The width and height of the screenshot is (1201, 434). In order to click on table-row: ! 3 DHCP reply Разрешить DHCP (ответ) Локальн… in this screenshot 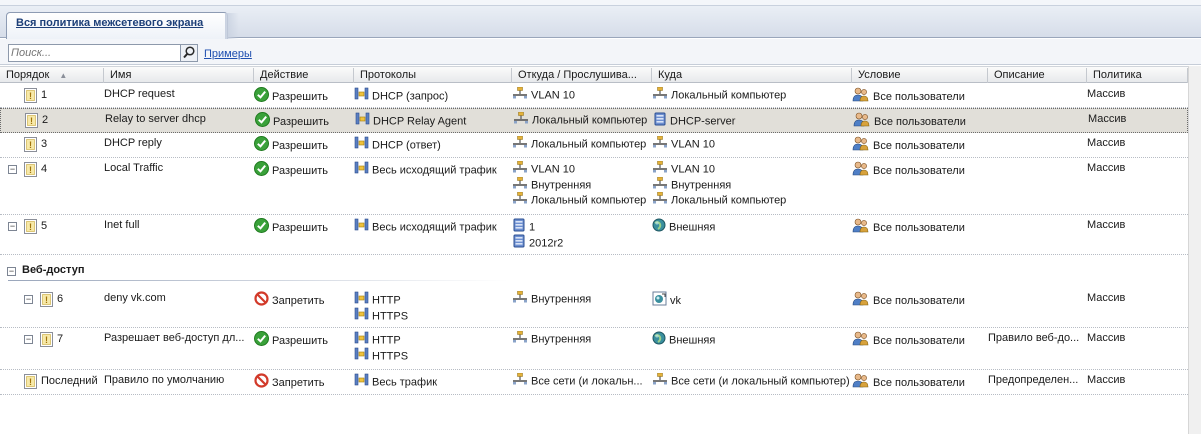, I will do `click(594, 145)`.